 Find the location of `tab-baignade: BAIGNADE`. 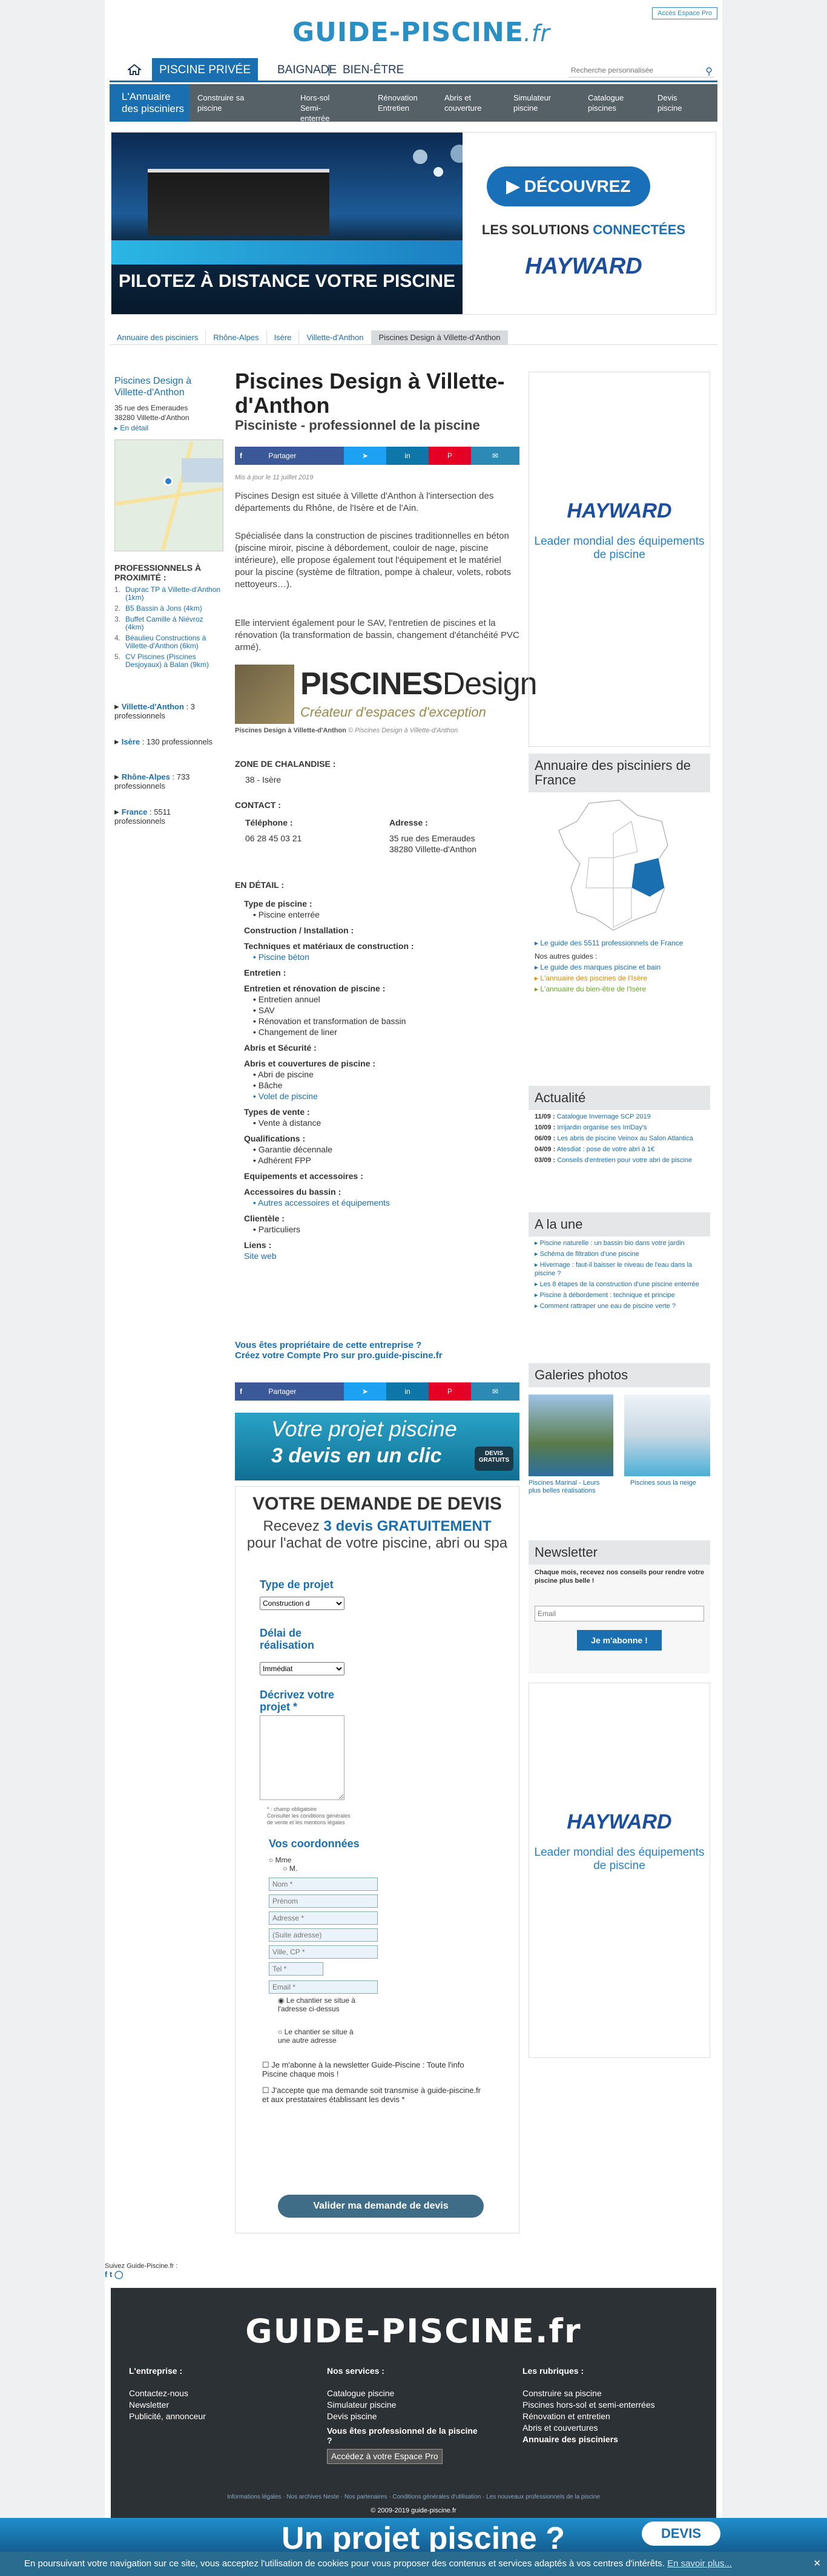

tab-baignade: BAIGNADE is located at coordinates (307, 70).